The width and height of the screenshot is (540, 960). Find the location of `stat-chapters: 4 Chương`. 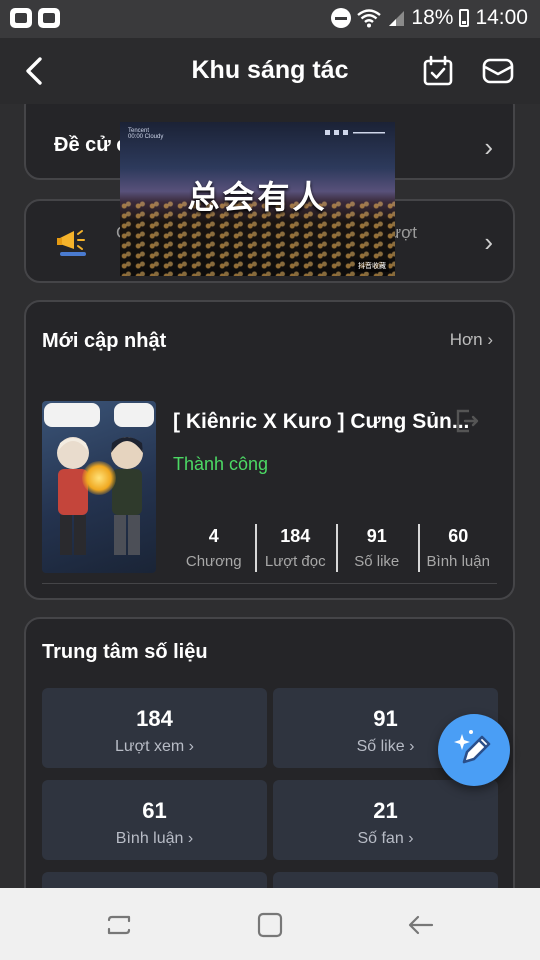

stat-chapters: 4 Chương is located at coordinates (214, 547).